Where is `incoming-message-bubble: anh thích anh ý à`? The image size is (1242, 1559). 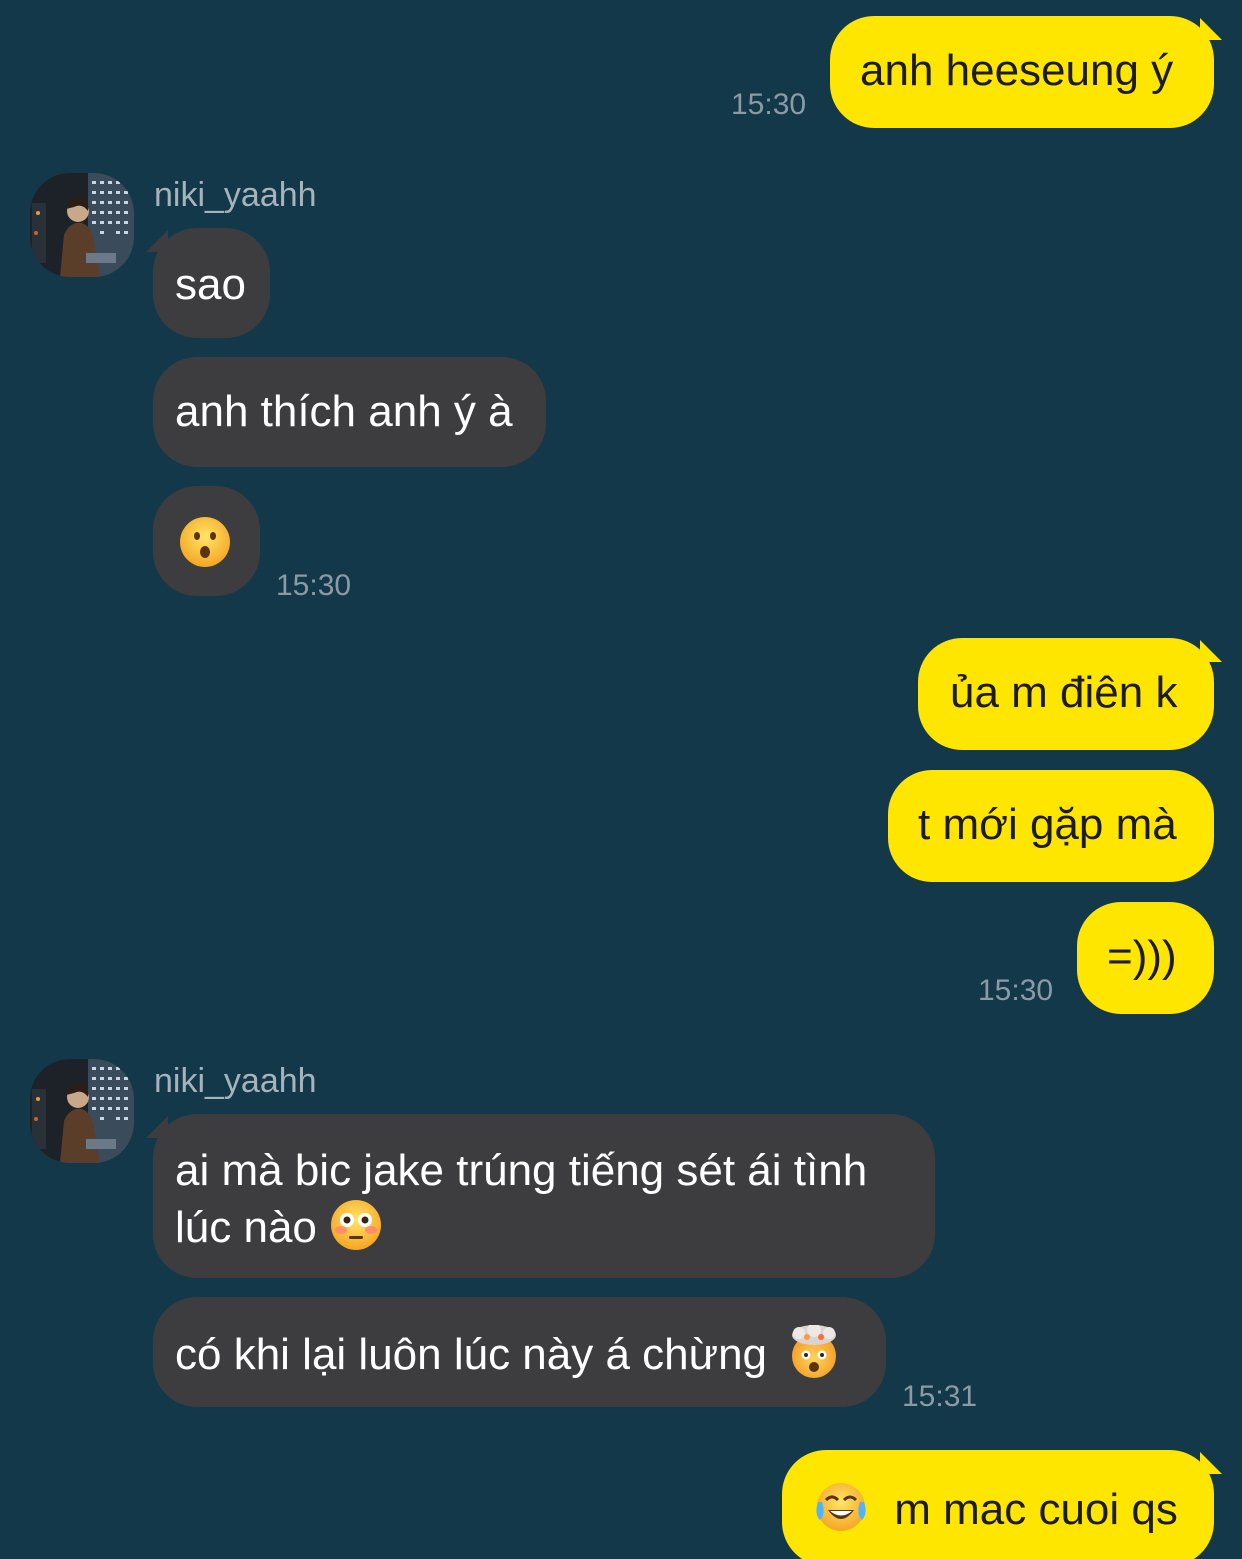 incoming-message-bubble: anh thích anh ý à is located at coordinates (349, 412).